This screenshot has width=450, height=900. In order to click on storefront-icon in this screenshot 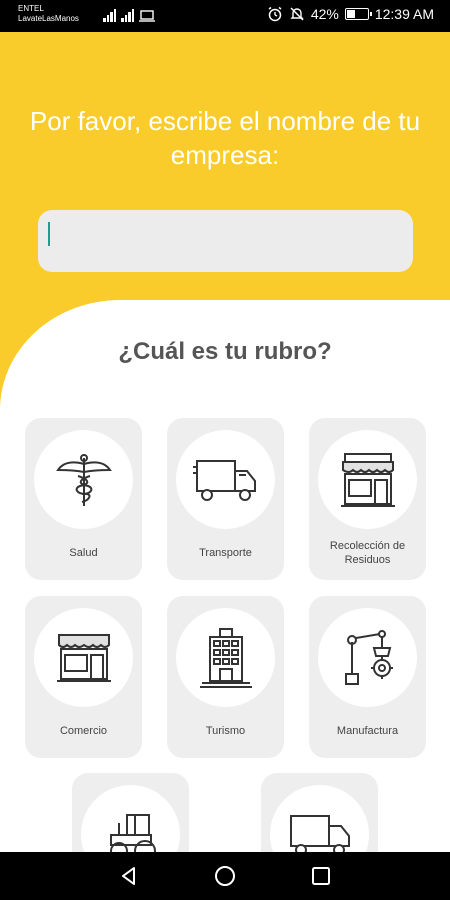, I will do `click(367, 479)`.